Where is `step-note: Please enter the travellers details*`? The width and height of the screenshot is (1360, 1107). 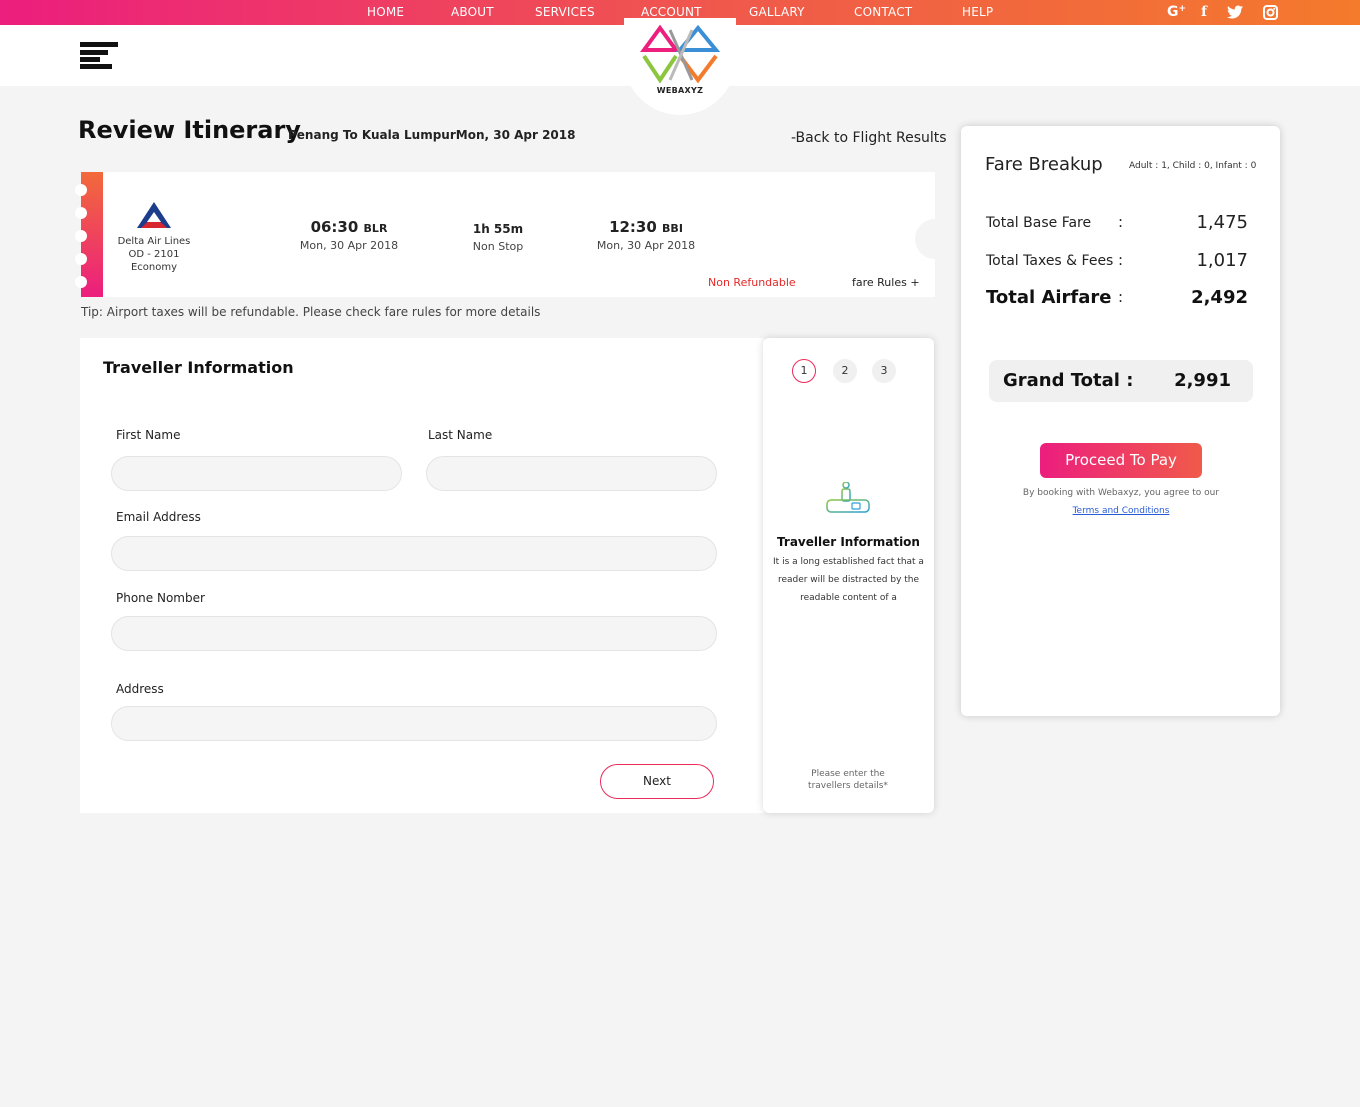
step-note: Please enter the travellers details* is located at coordinates (848, 780).